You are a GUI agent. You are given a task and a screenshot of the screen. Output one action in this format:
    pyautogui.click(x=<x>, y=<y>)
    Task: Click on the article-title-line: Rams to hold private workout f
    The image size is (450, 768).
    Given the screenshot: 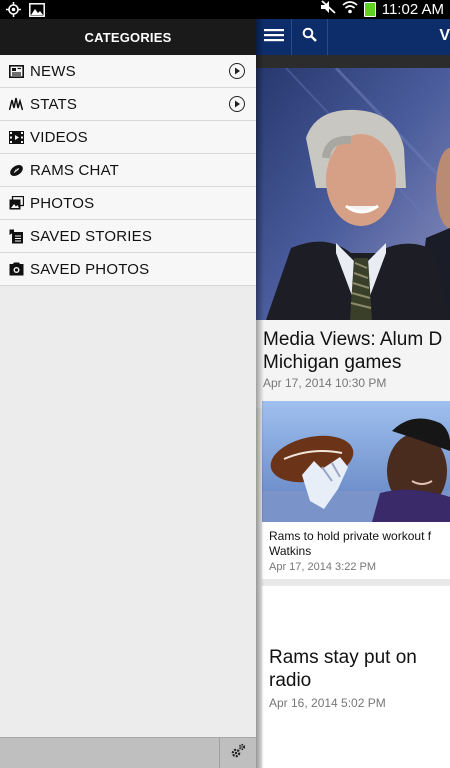 What is the action you would take?
    pyautogui.click(x=350, y=536)
    